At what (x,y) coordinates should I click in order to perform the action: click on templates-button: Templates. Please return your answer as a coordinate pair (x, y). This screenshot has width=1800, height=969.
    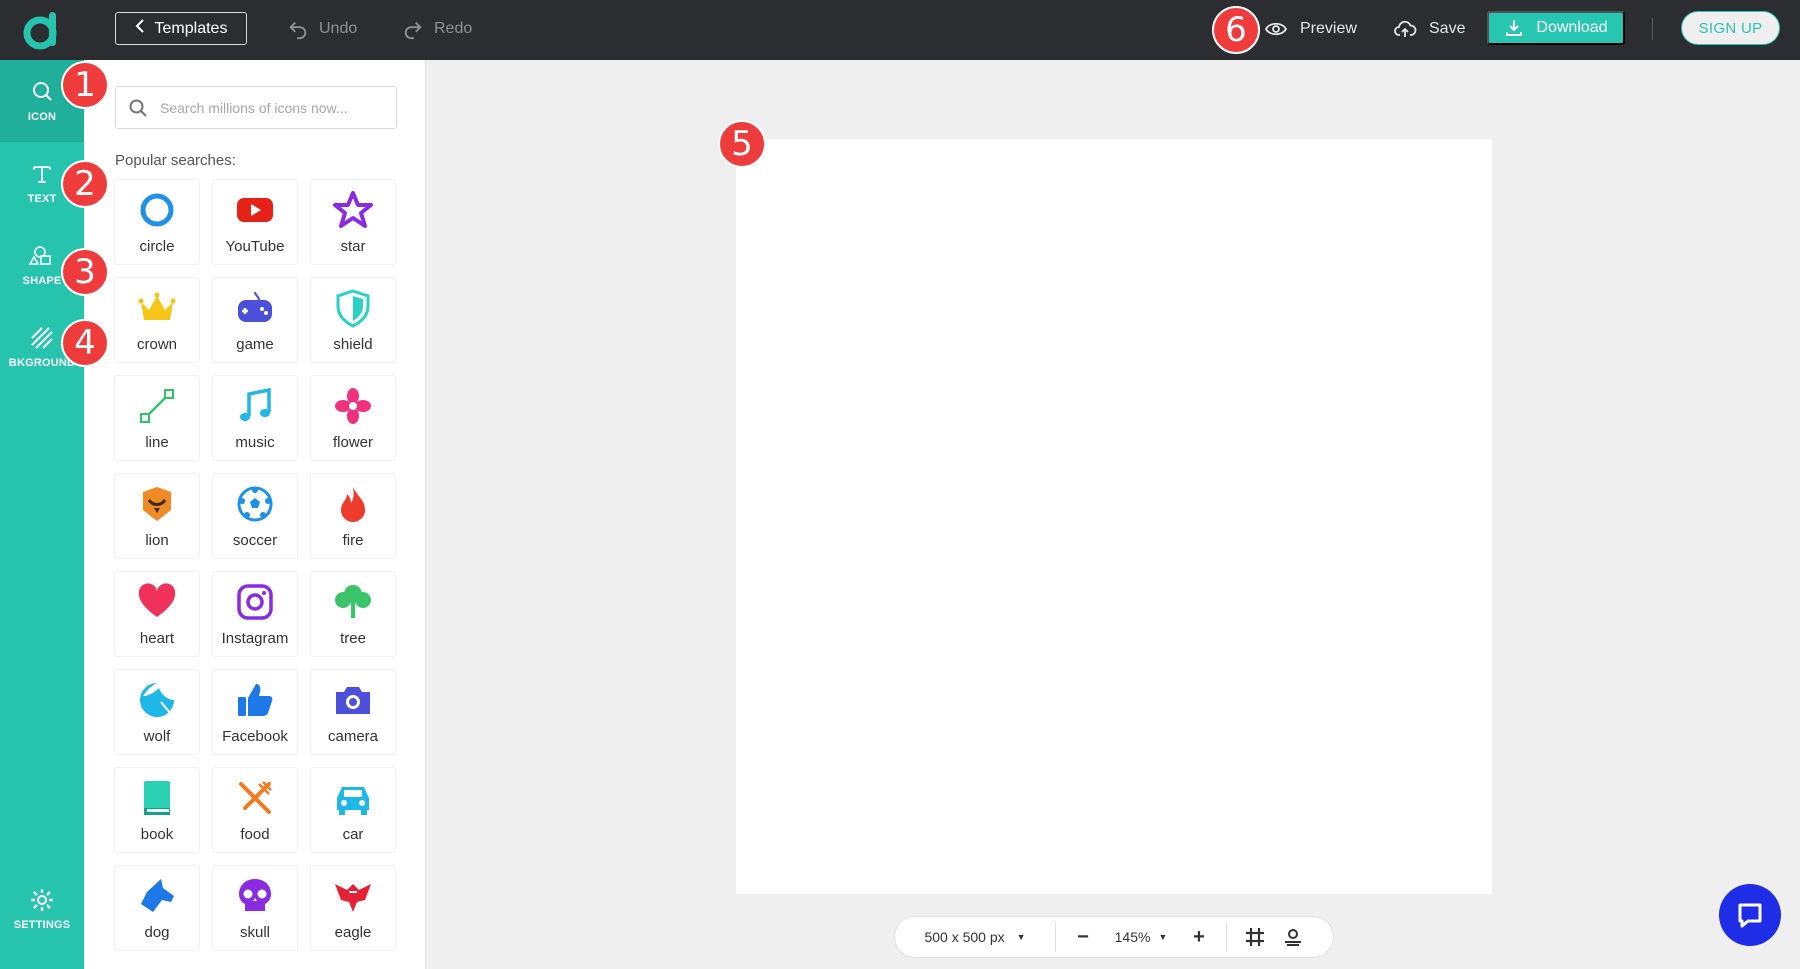
    Looking at the image, I should click on (181, 28).